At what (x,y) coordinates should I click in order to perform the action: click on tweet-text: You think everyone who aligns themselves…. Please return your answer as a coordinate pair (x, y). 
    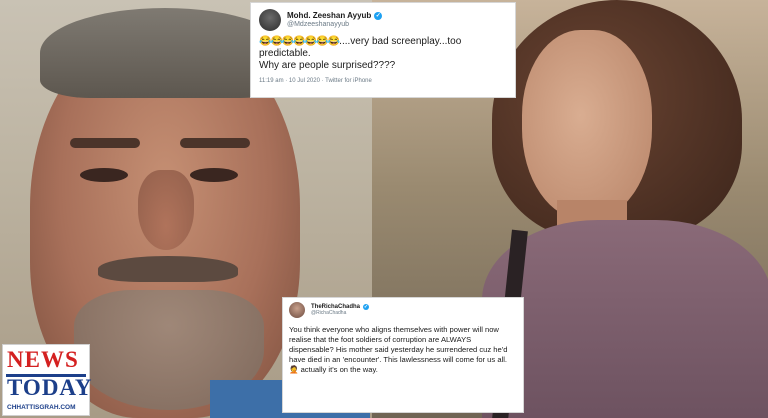
    Looking at the image, I should click on (398, 349).